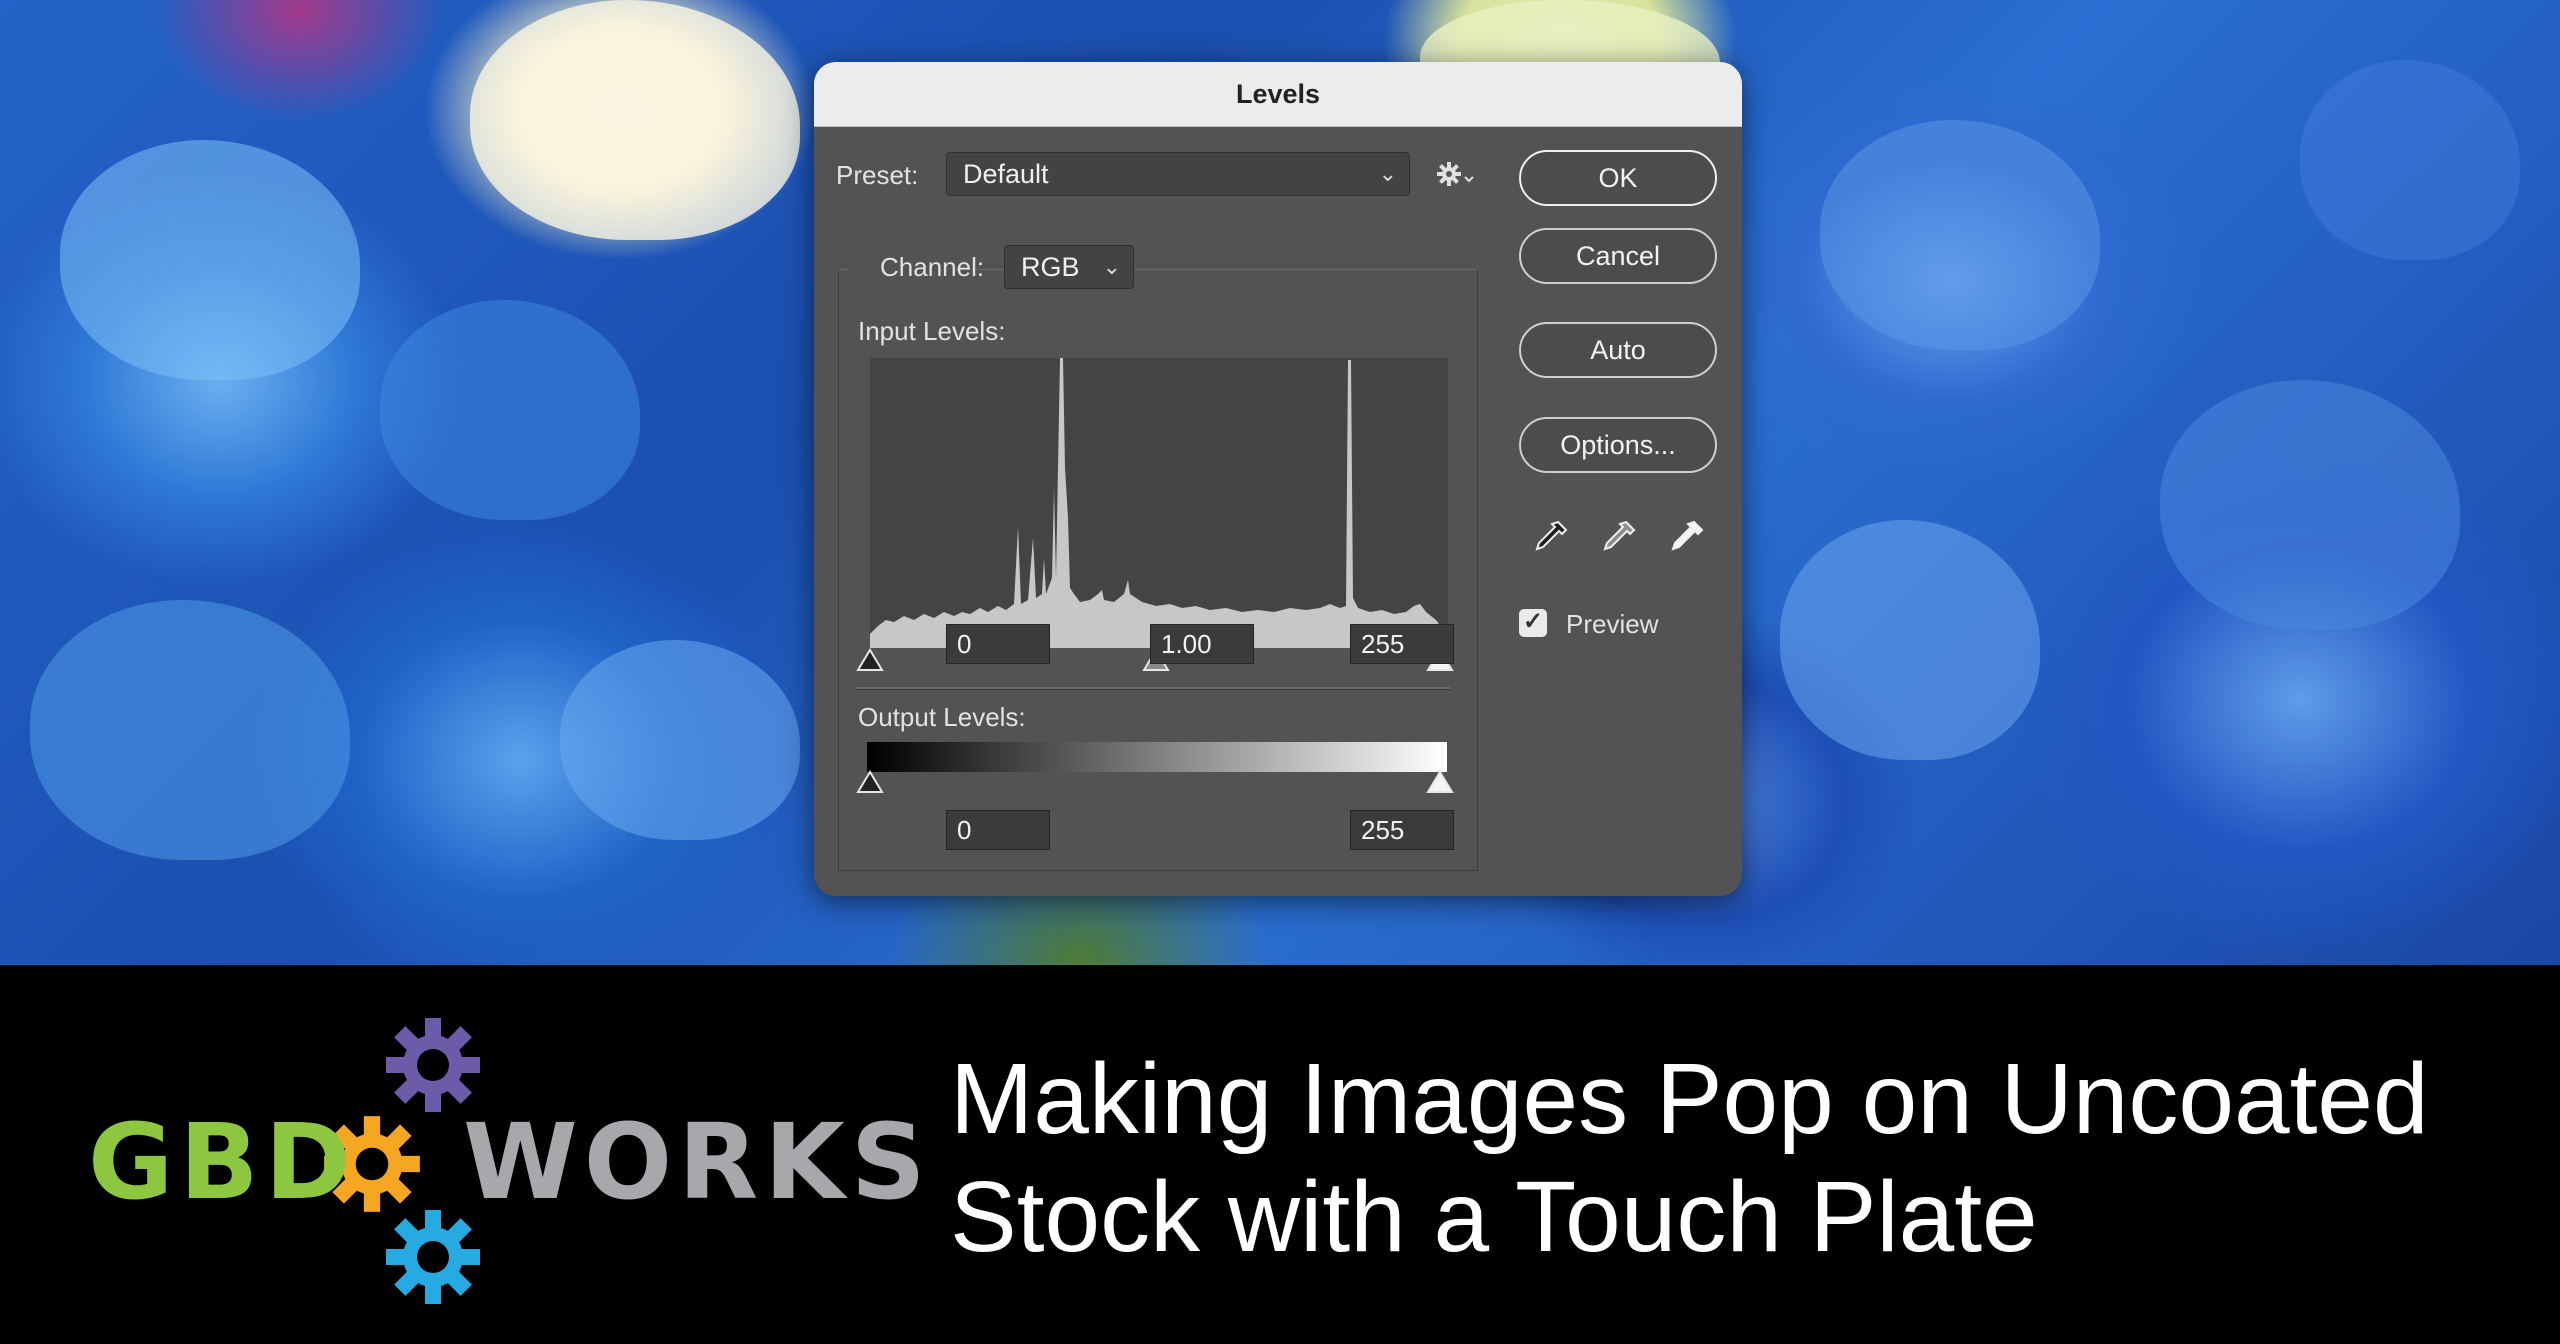 This screenshot has width=2560, height=1344. I want to click on input-levels-label: Input Levels:, so click(932, 331).